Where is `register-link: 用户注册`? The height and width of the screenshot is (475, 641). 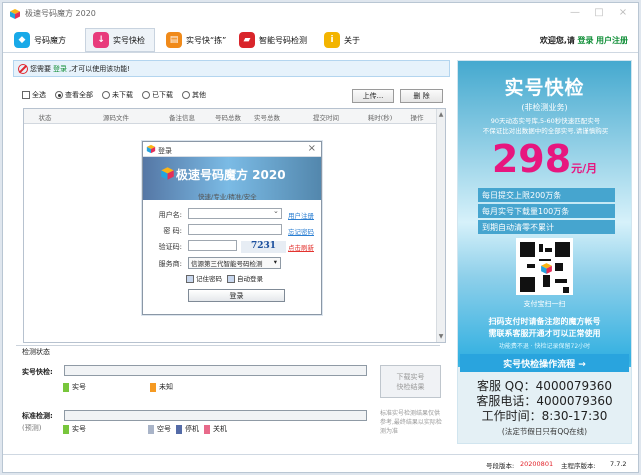
register-link: 用户注册 is located at coordinates (612, 40).